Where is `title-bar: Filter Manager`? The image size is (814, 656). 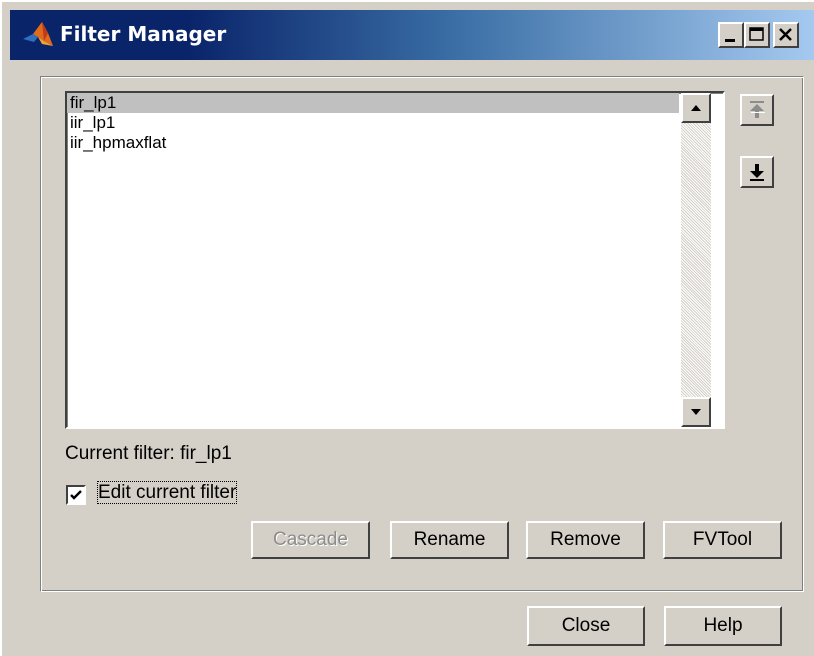 title-bar: Filter Manager is located at coordinates (412, 35).